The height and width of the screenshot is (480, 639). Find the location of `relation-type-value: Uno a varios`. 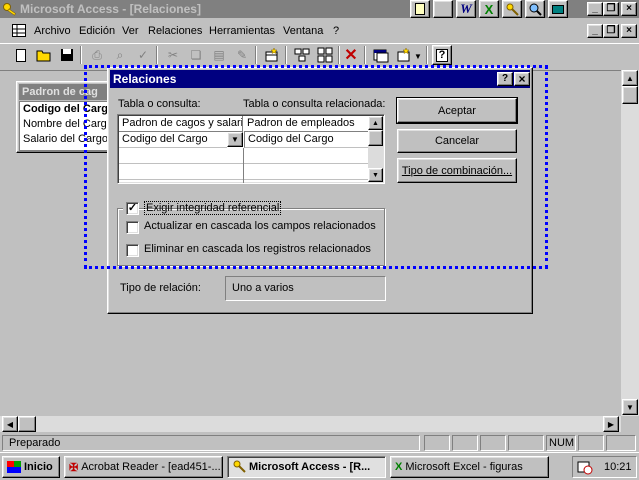

relation-type-value: Uno a varios is located at coordinates (263, 288).